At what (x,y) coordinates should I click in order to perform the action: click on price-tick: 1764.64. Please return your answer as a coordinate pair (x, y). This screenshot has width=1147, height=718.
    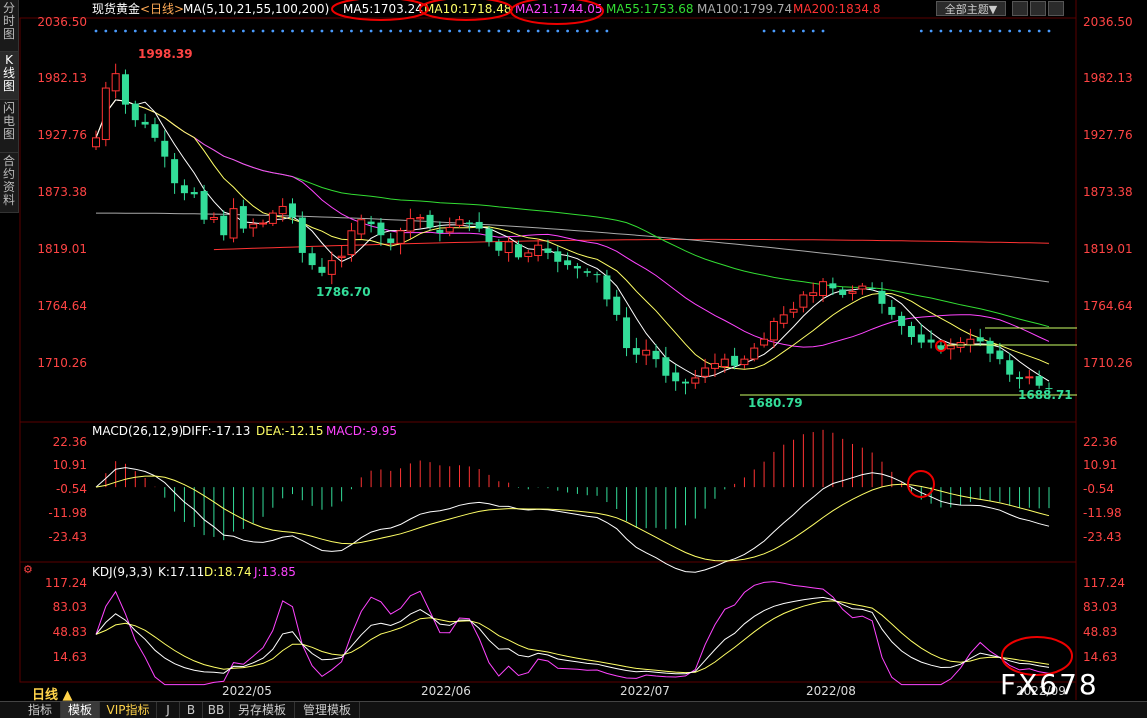
    Looking at the image, I should click on (62, 306).